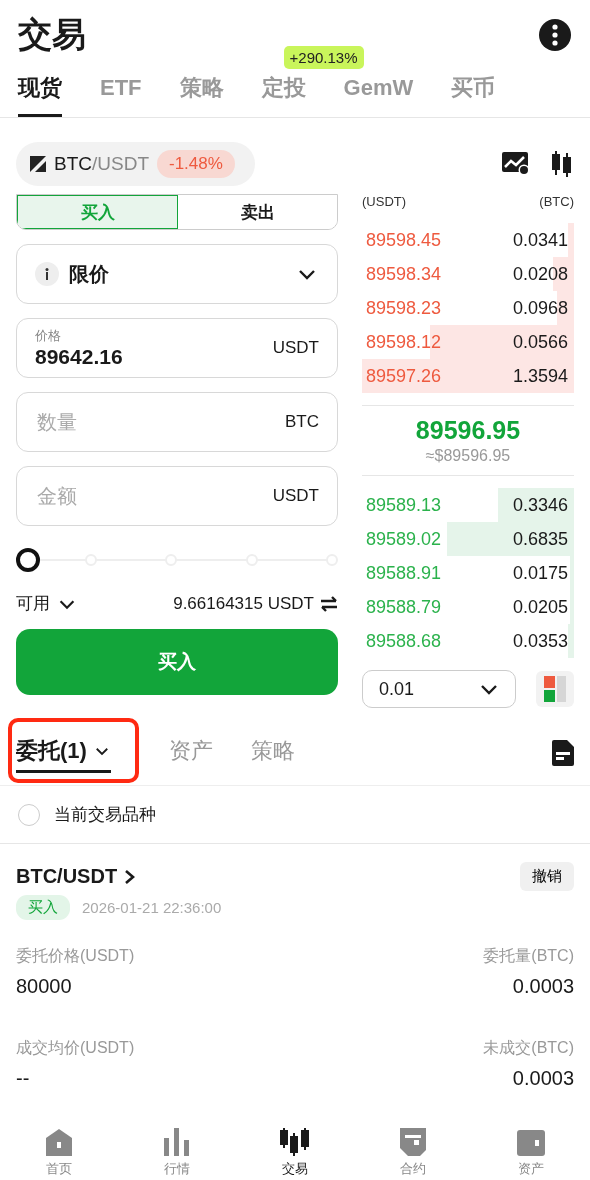 The height and width of the screenshot is (1180, 590). Describe the element at coordinates (528, 956) in the screenshot. I see `field-label: 委托量(BTC)` at that location.